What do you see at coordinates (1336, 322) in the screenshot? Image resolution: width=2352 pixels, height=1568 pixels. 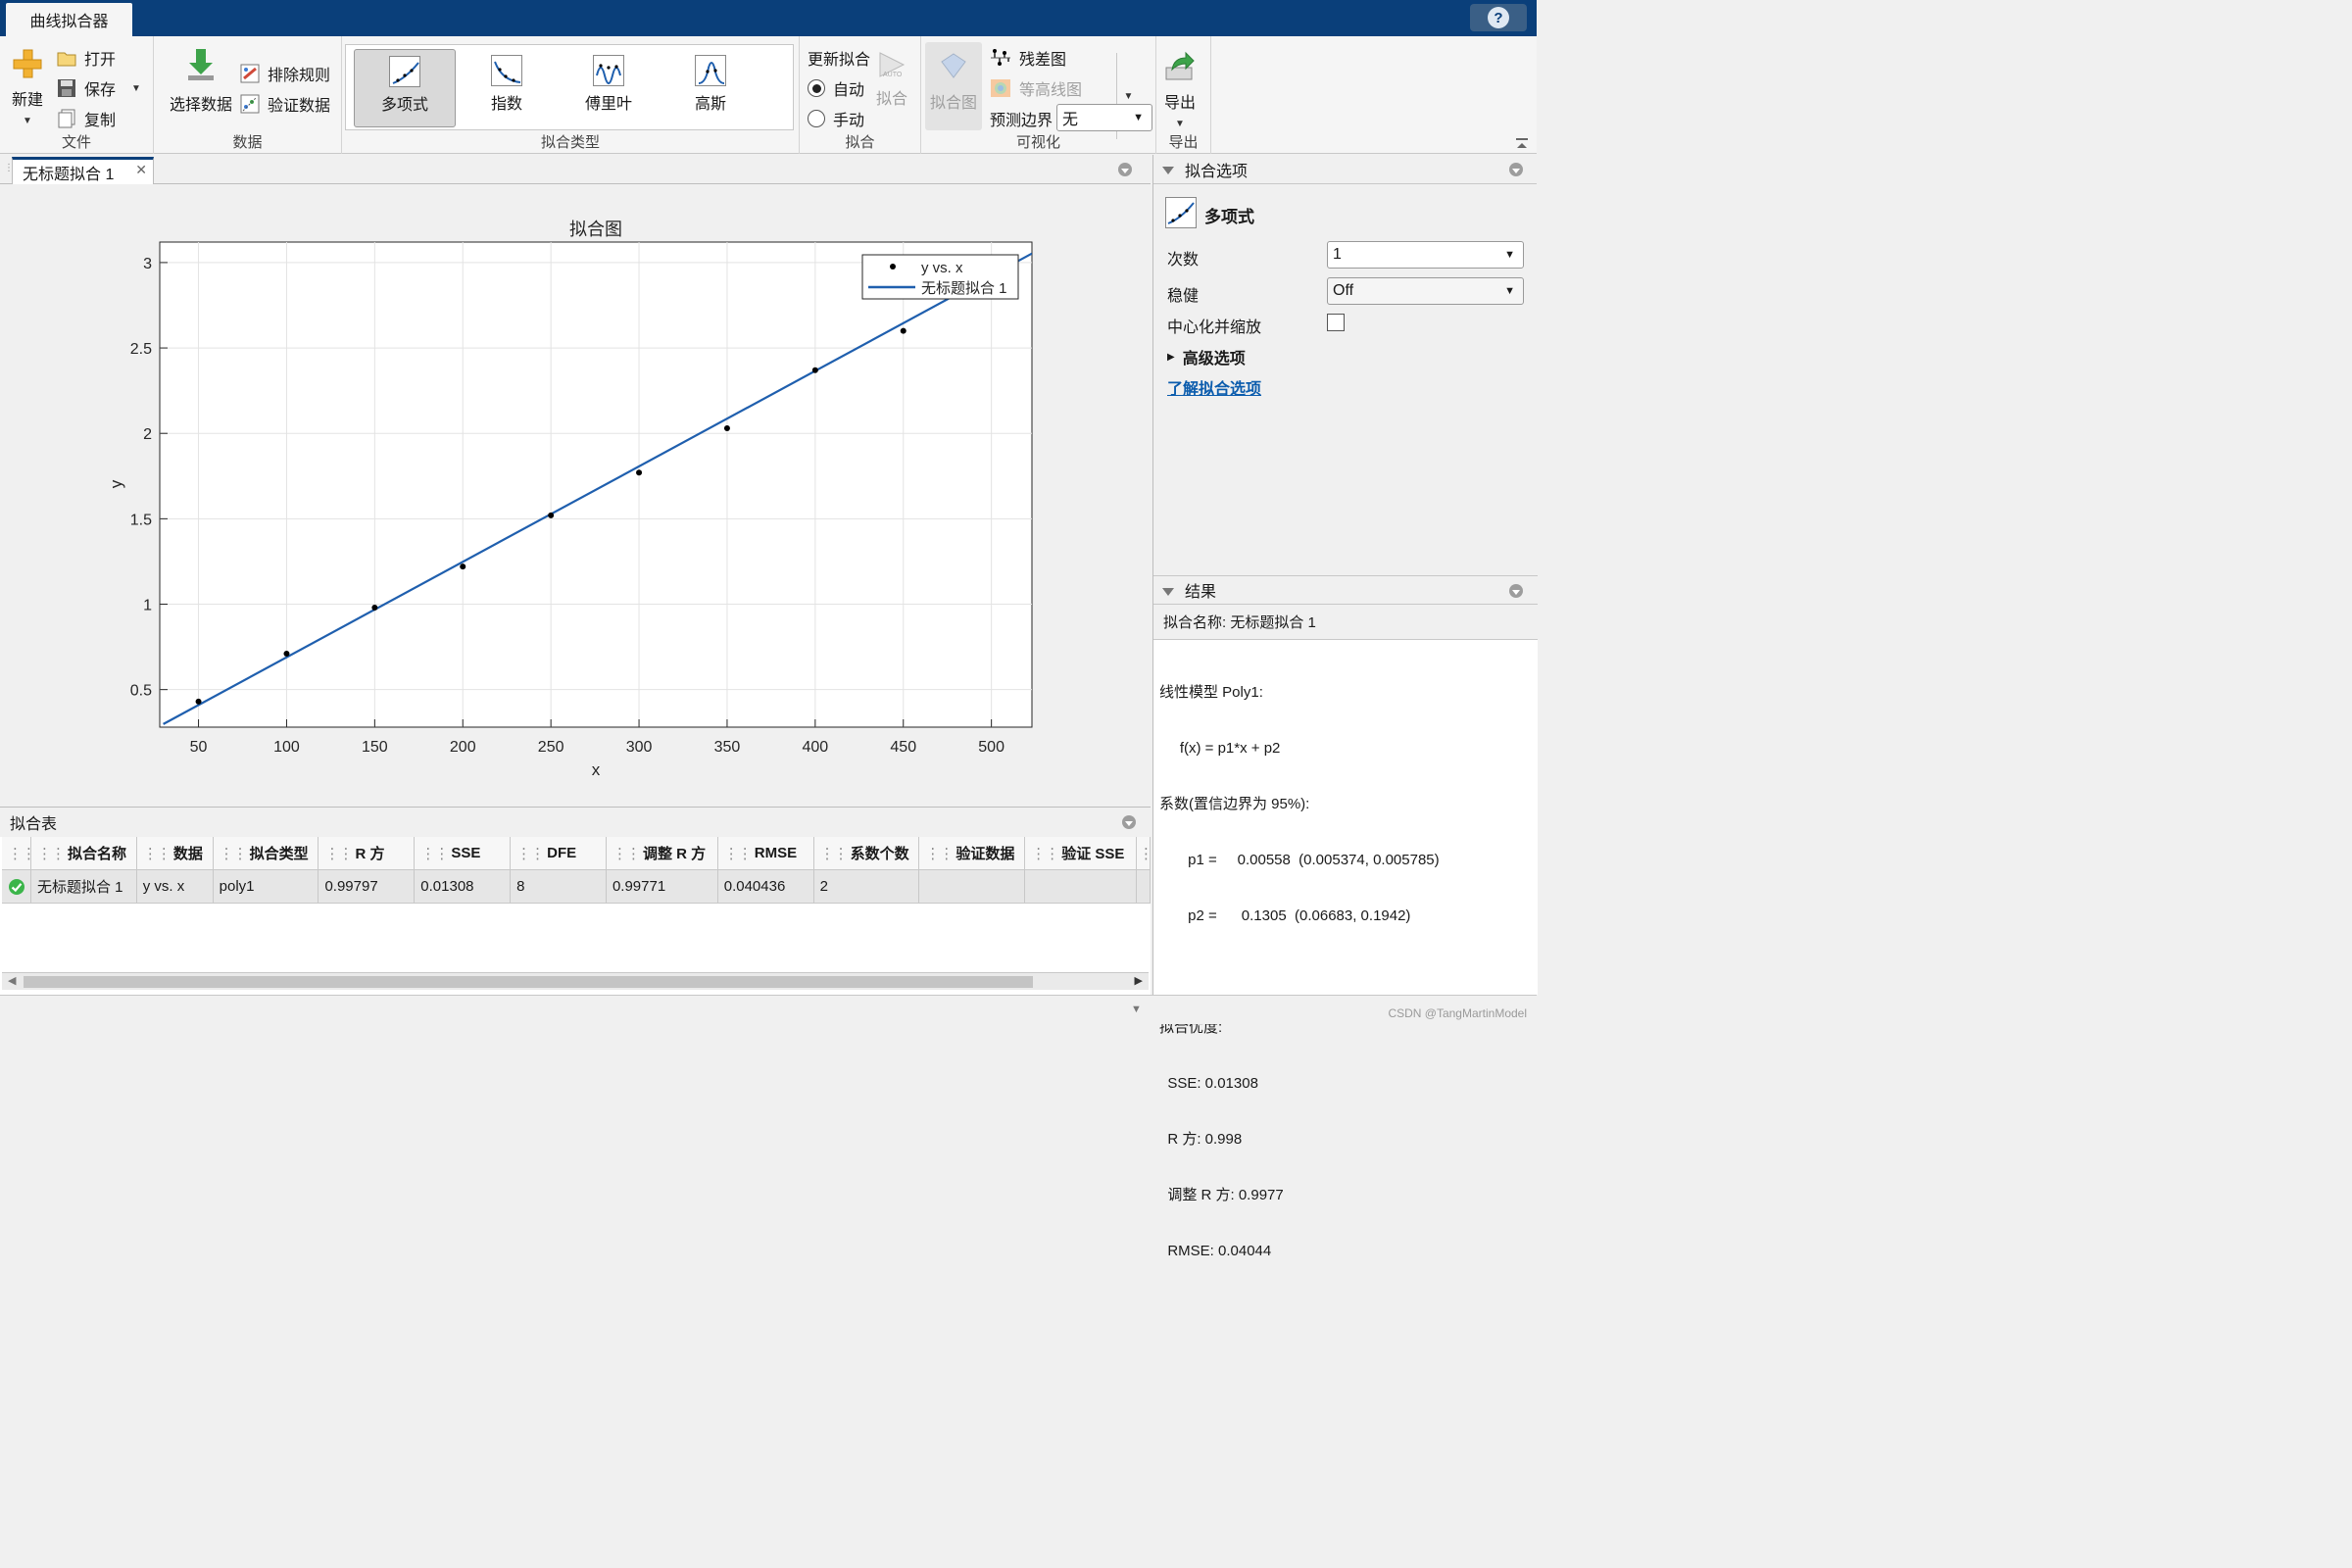 I see `center-scale-checkbox` at bounding box center [1336, 322].